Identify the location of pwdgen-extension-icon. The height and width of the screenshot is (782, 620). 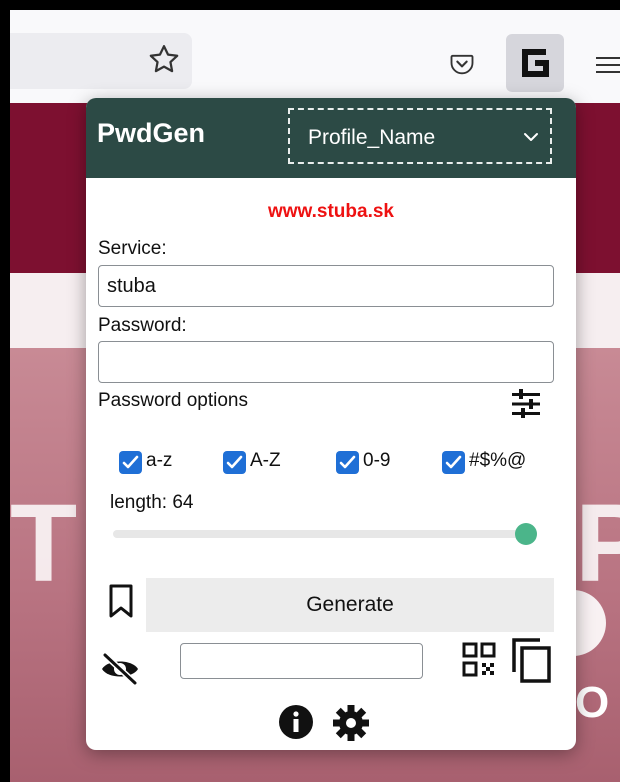
(535, 63).